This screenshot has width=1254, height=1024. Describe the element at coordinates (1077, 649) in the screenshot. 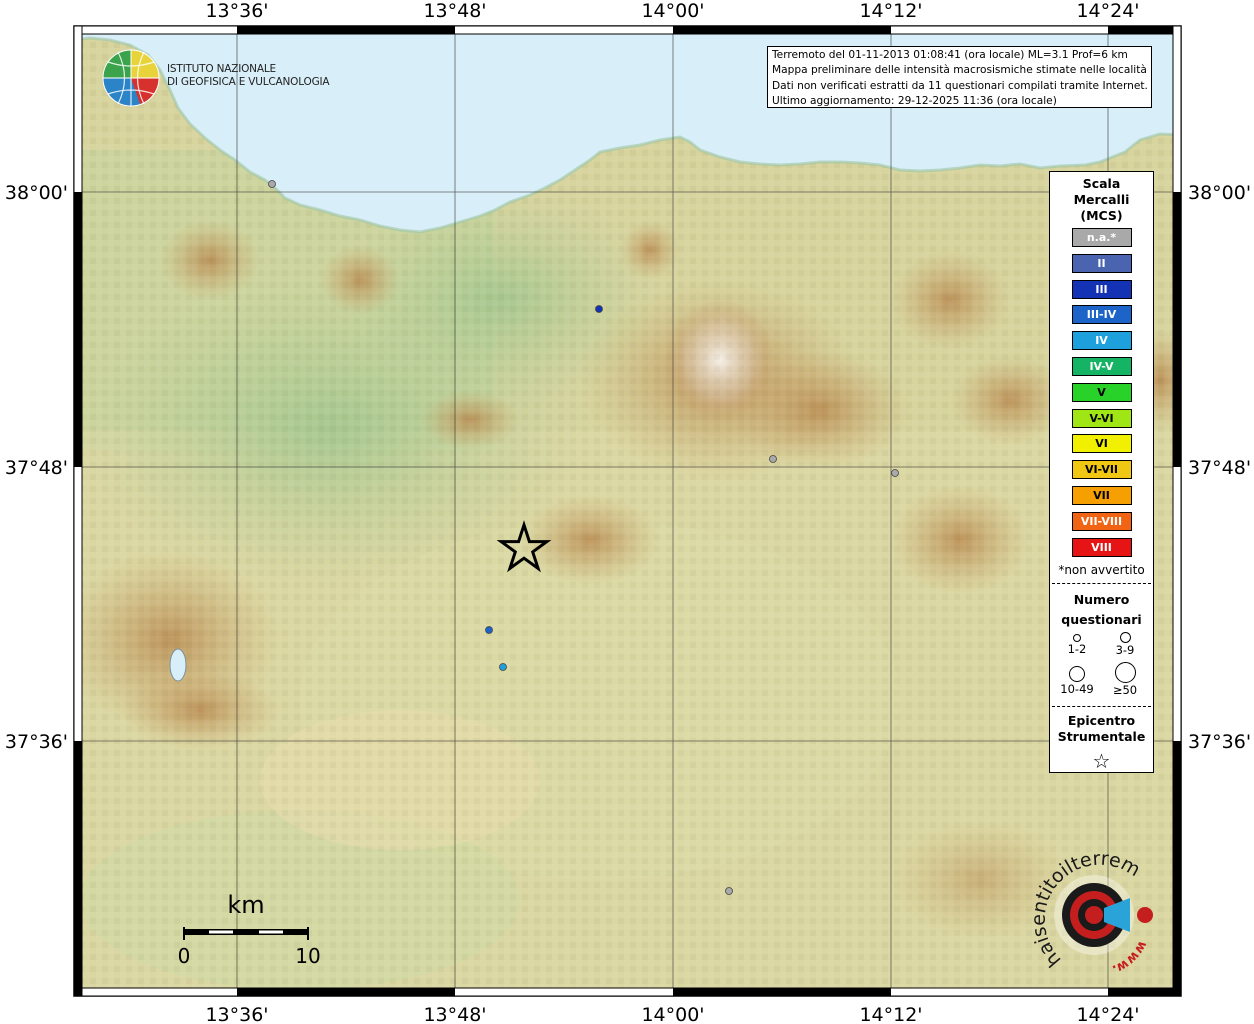

I see `size-label: 1-2` at that location.